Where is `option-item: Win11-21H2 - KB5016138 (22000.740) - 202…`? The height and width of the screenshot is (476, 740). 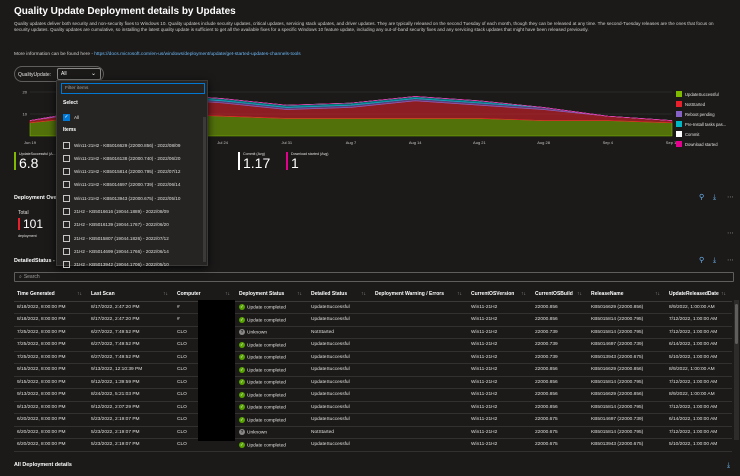
option-item: Win11-21H2 - KB5016138 (22000.740) - 202… is located at coordinates (133, 158).